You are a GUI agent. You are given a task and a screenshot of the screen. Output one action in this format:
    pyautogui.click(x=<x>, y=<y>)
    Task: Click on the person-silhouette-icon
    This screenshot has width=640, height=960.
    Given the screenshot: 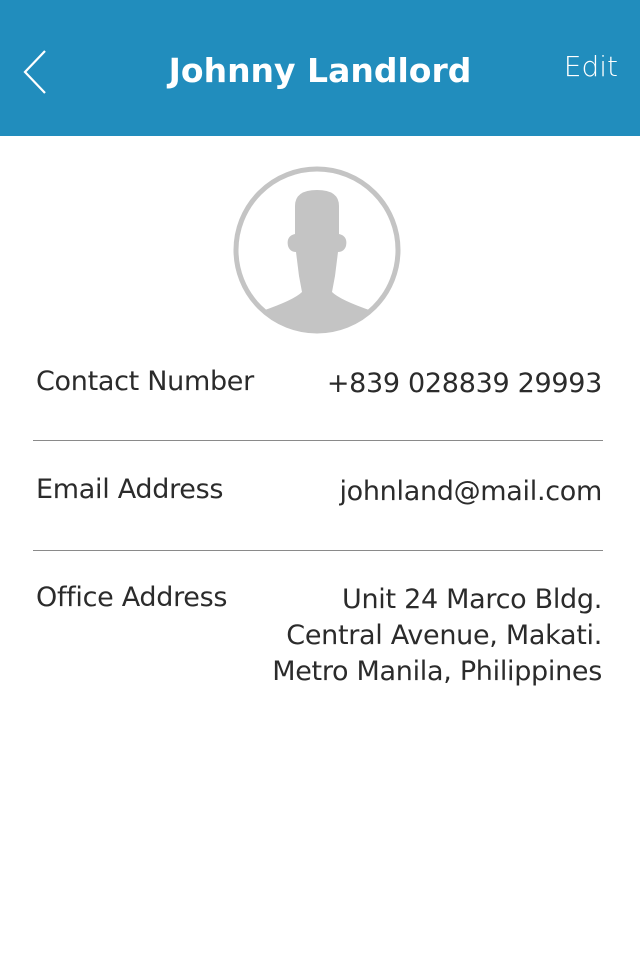 What is the action you would take?
    pyautogui.click(x=317, y=250)
    